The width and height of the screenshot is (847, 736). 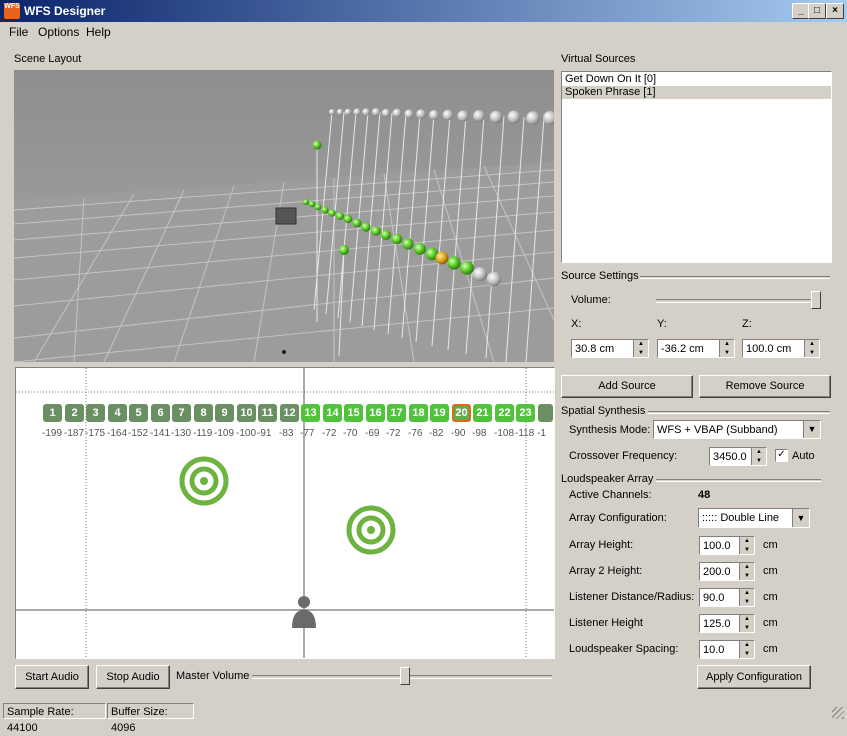 I want to click on channel-badge: 20, so click(x=461, y=413).